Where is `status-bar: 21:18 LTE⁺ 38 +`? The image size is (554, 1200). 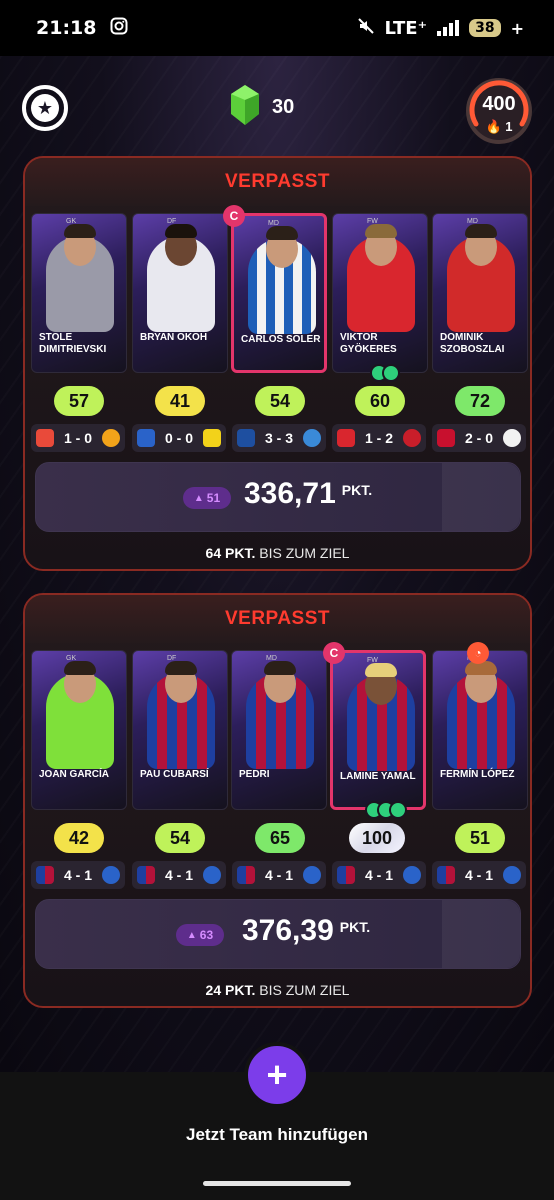 status-bar: 21:18 LTE⁺ 38 + is located at coordinates (277, 28).